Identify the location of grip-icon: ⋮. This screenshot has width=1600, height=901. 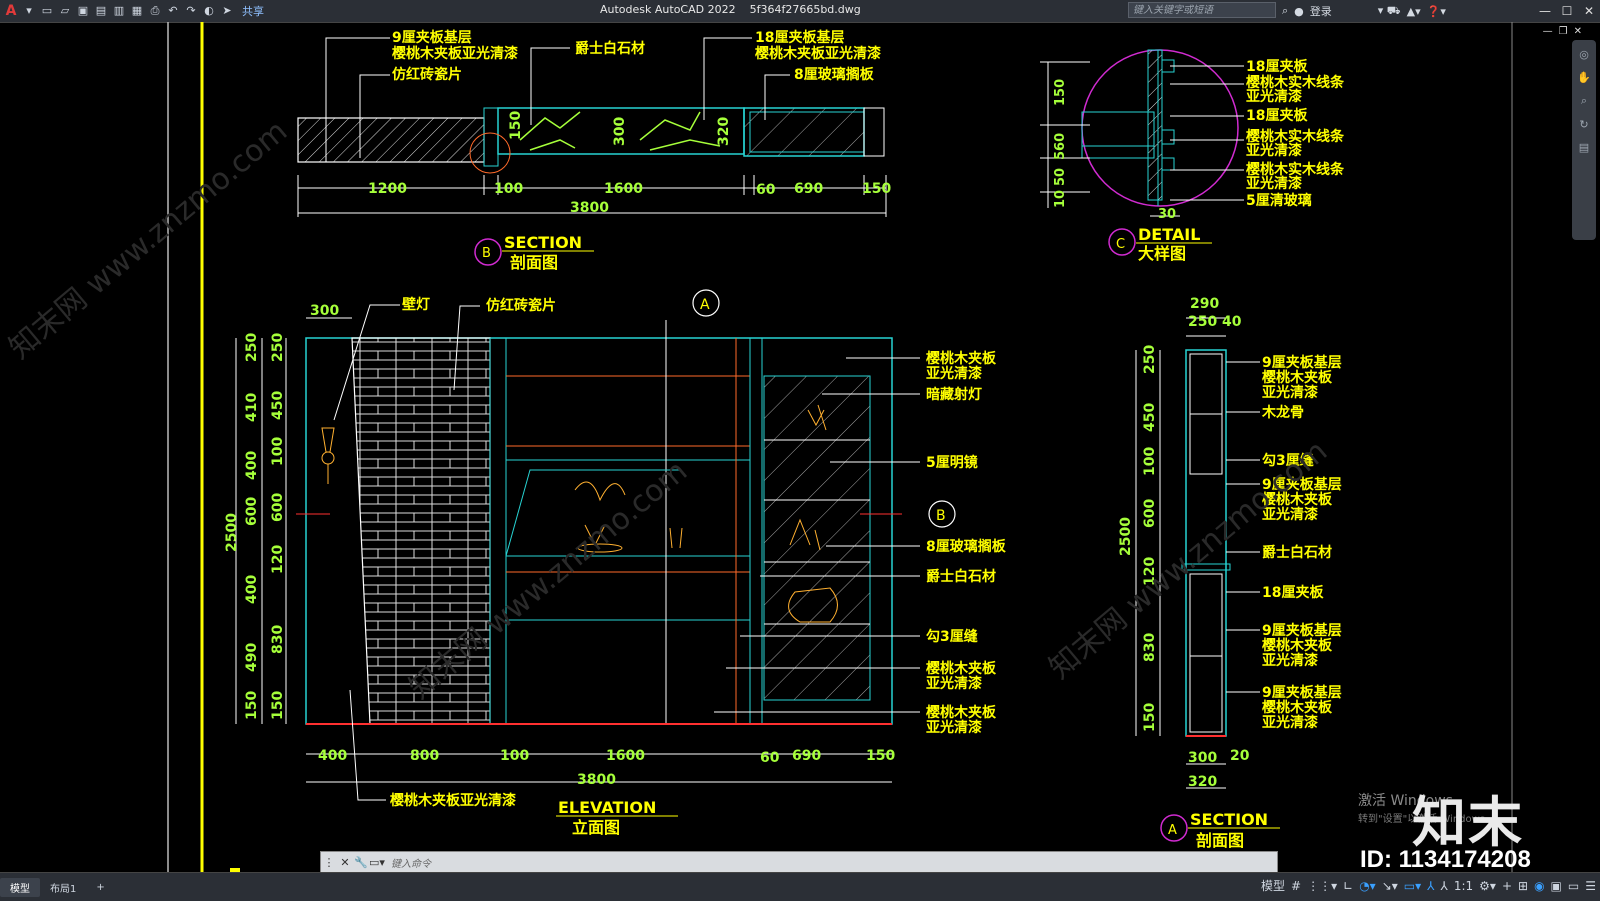
(329, 862).